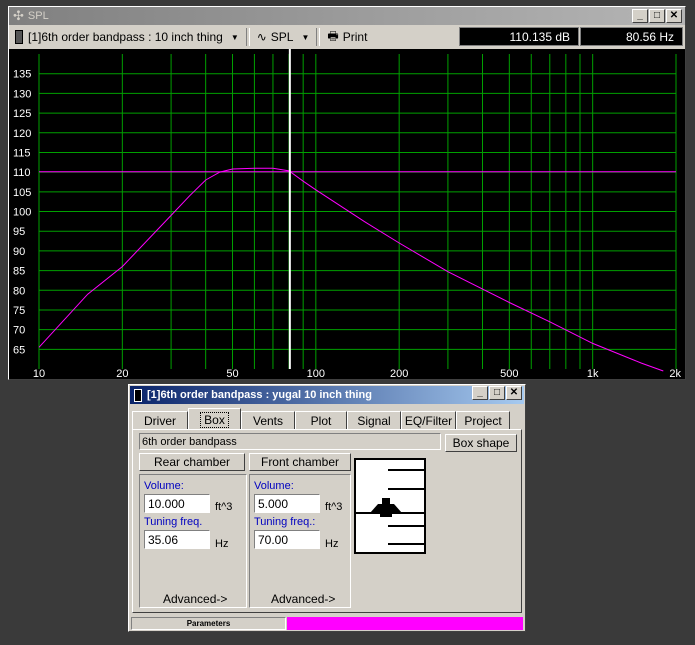 The width and height of the screenshot is (695, 645). I want to click on status-label: Parameters, so click(208, 623).